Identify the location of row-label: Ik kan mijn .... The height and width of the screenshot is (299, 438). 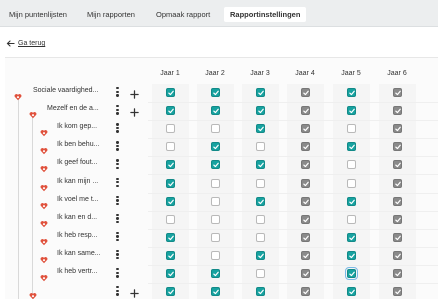
(78, 181).